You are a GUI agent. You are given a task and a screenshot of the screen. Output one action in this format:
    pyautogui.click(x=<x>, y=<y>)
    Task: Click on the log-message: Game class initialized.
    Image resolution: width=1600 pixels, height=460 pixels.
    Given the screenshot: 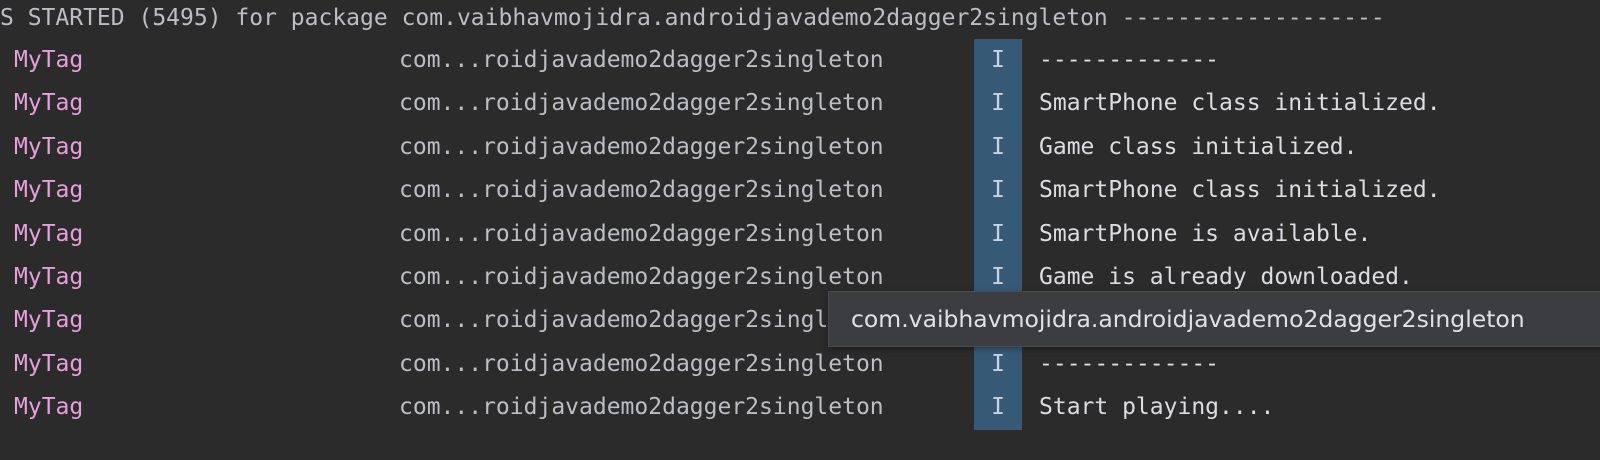 What is the action you would take?
    pyautogui.click(x=1198, y=146)
    